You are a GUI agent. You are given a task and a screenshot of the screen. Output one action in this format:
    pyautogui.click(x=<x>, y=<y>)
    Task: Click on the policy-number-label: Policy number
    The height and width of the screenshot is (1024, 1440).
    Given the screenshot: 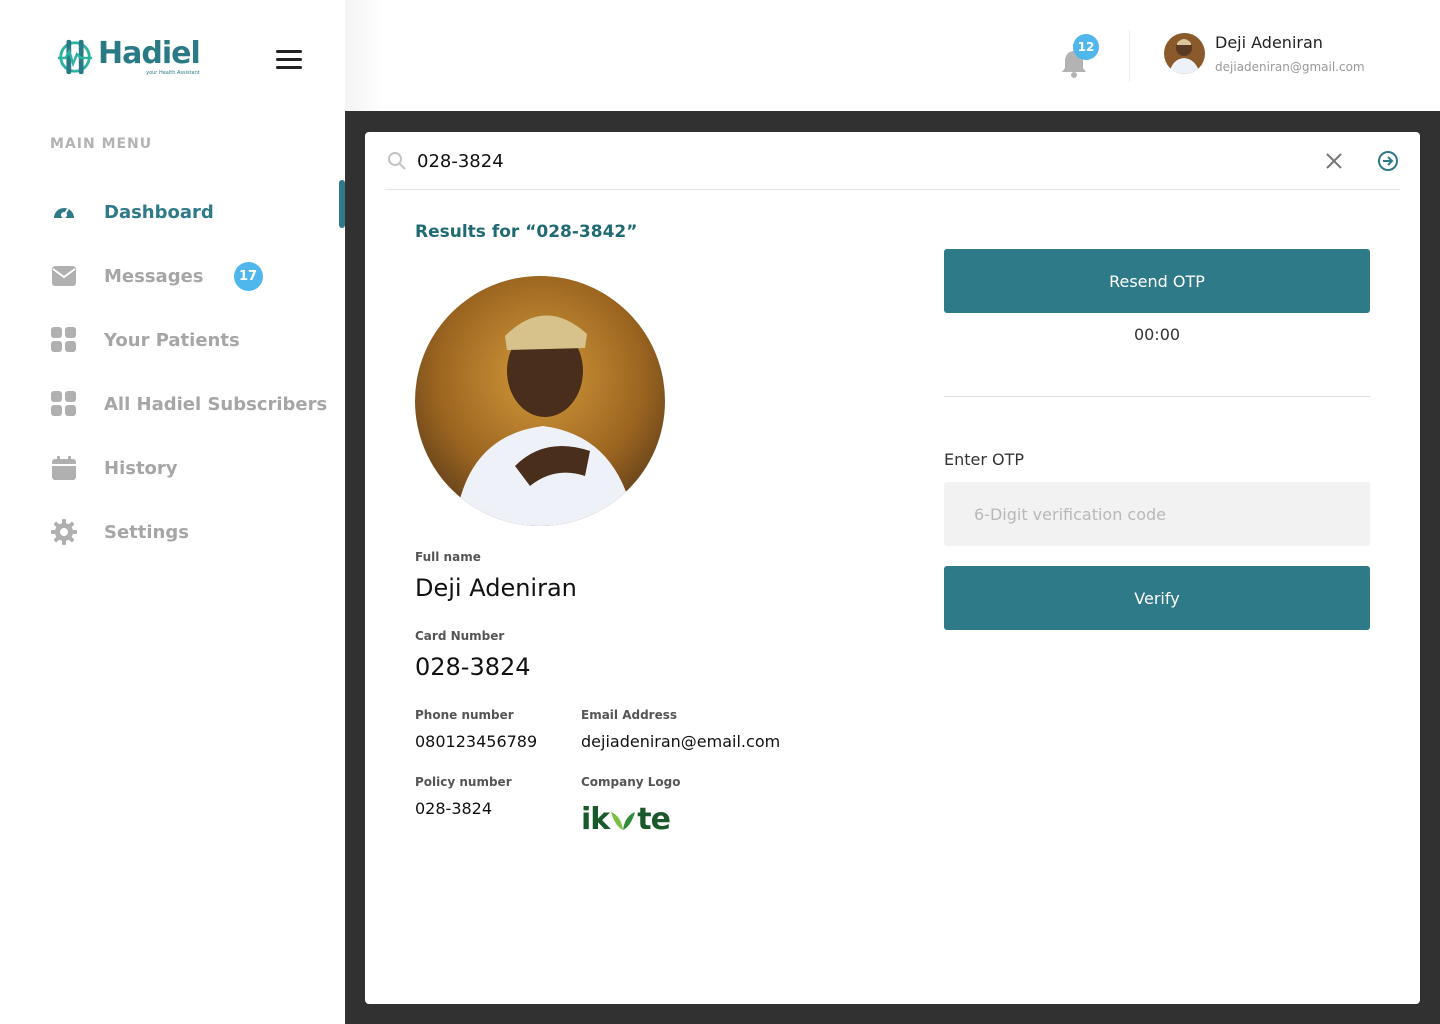 What is the action you would take?
    pyautogui.click(x=463, y=782)
    